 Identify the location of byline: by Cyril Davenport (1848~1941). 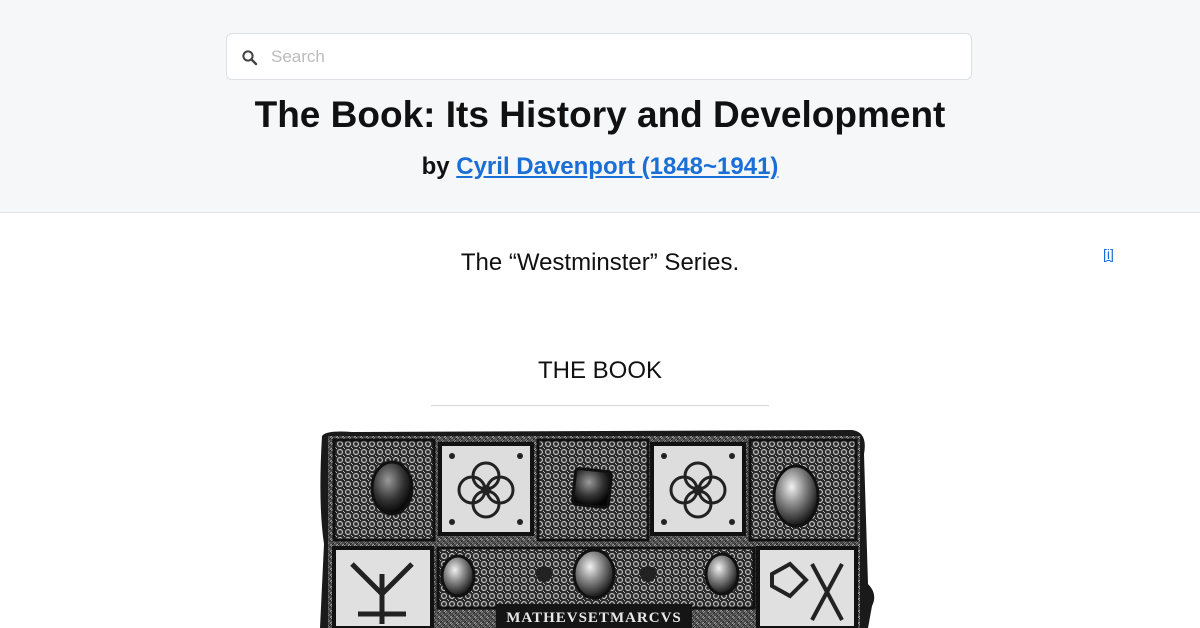
(600, 167).